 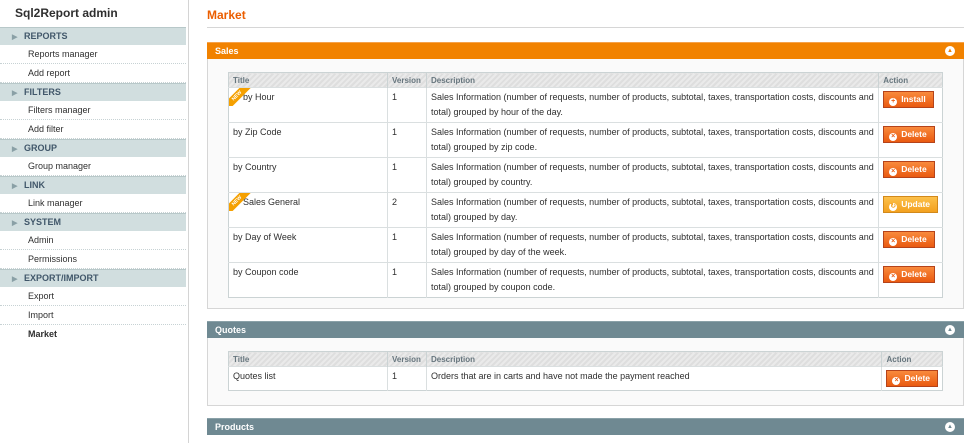 I want to click on row-title: Quotes list, so click(x=254, y=376).